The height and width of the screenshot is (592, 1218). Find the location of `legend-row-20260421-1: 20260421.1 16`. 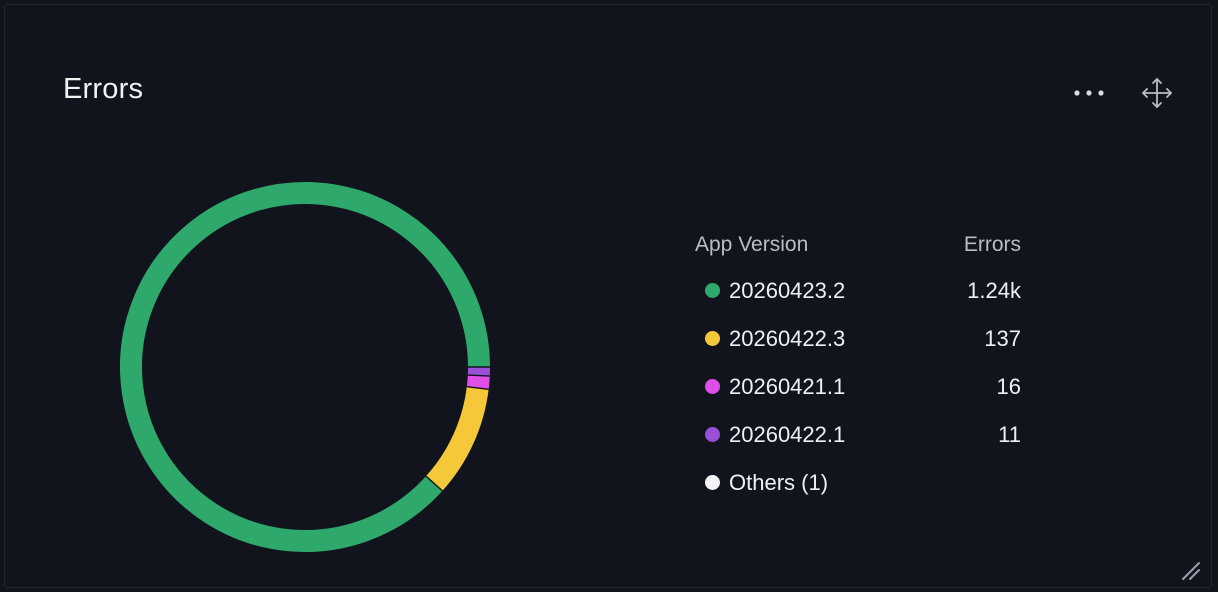

legend-row-20260421-1: 20260421.1 16 is located at coordinates (865, 383).